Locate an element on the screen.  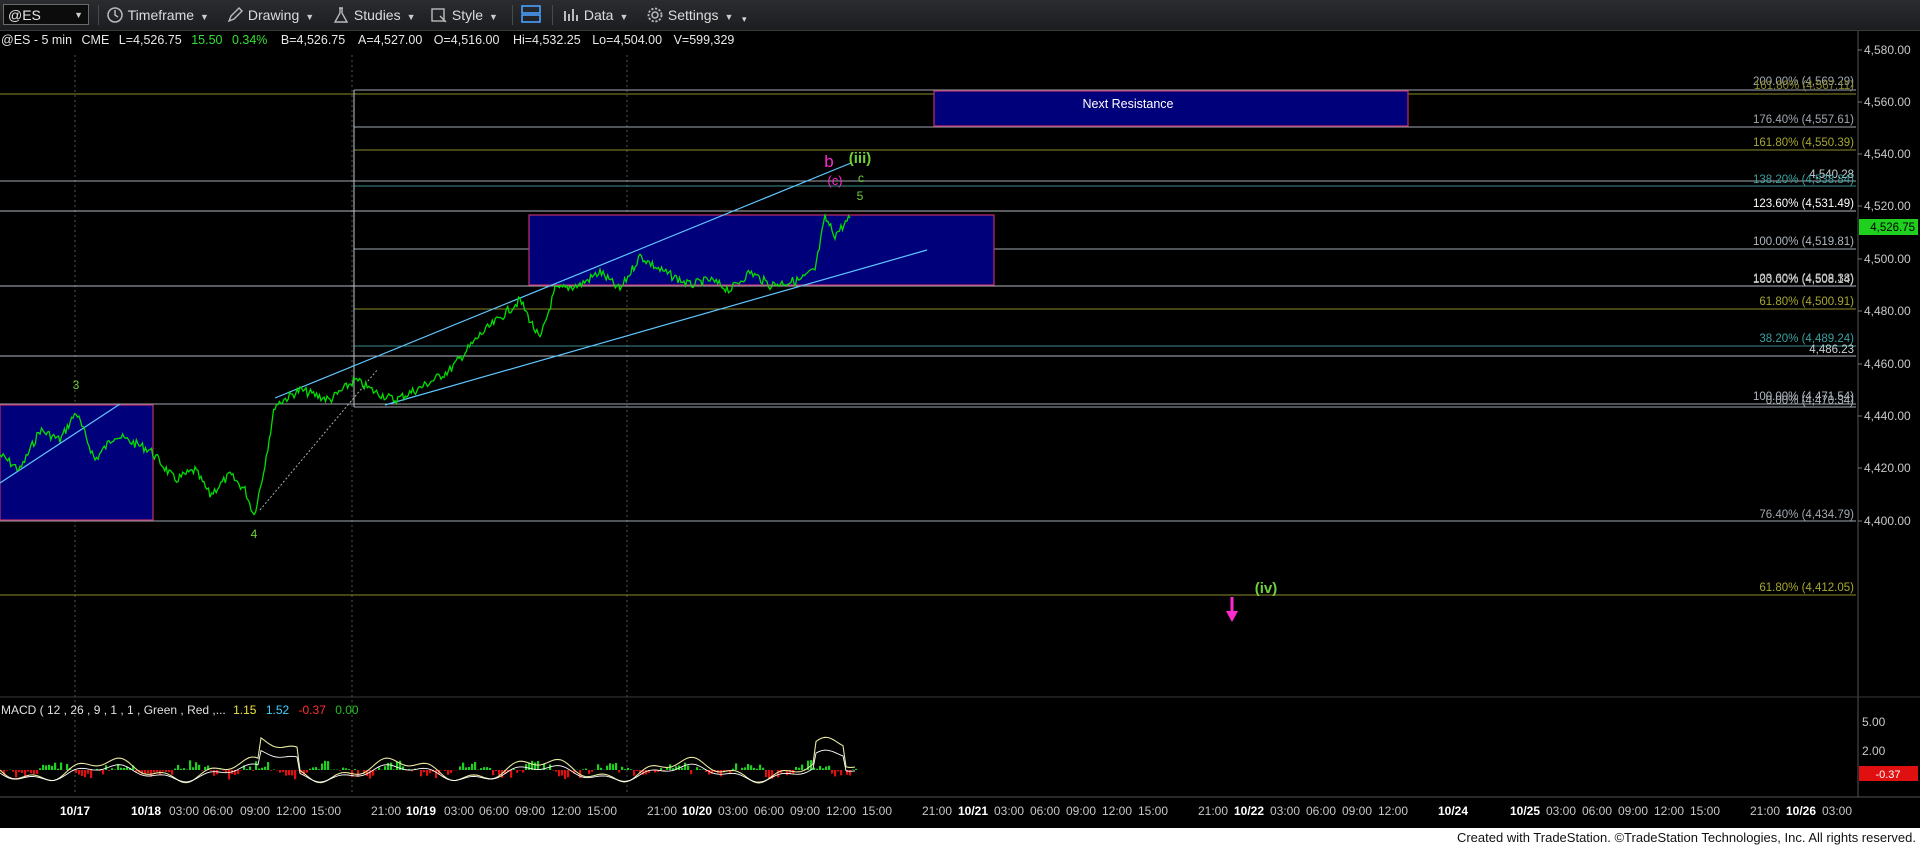
data-button: Data ▼ is located at coordinates (595, 15).